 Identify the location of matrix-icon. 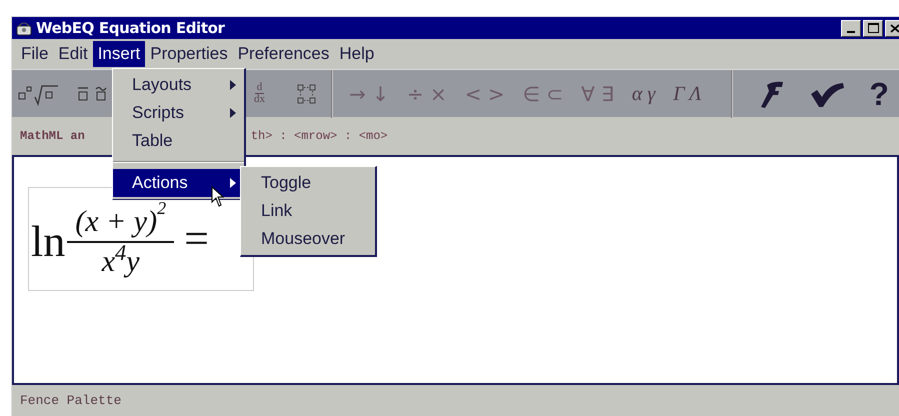
(307, 93).